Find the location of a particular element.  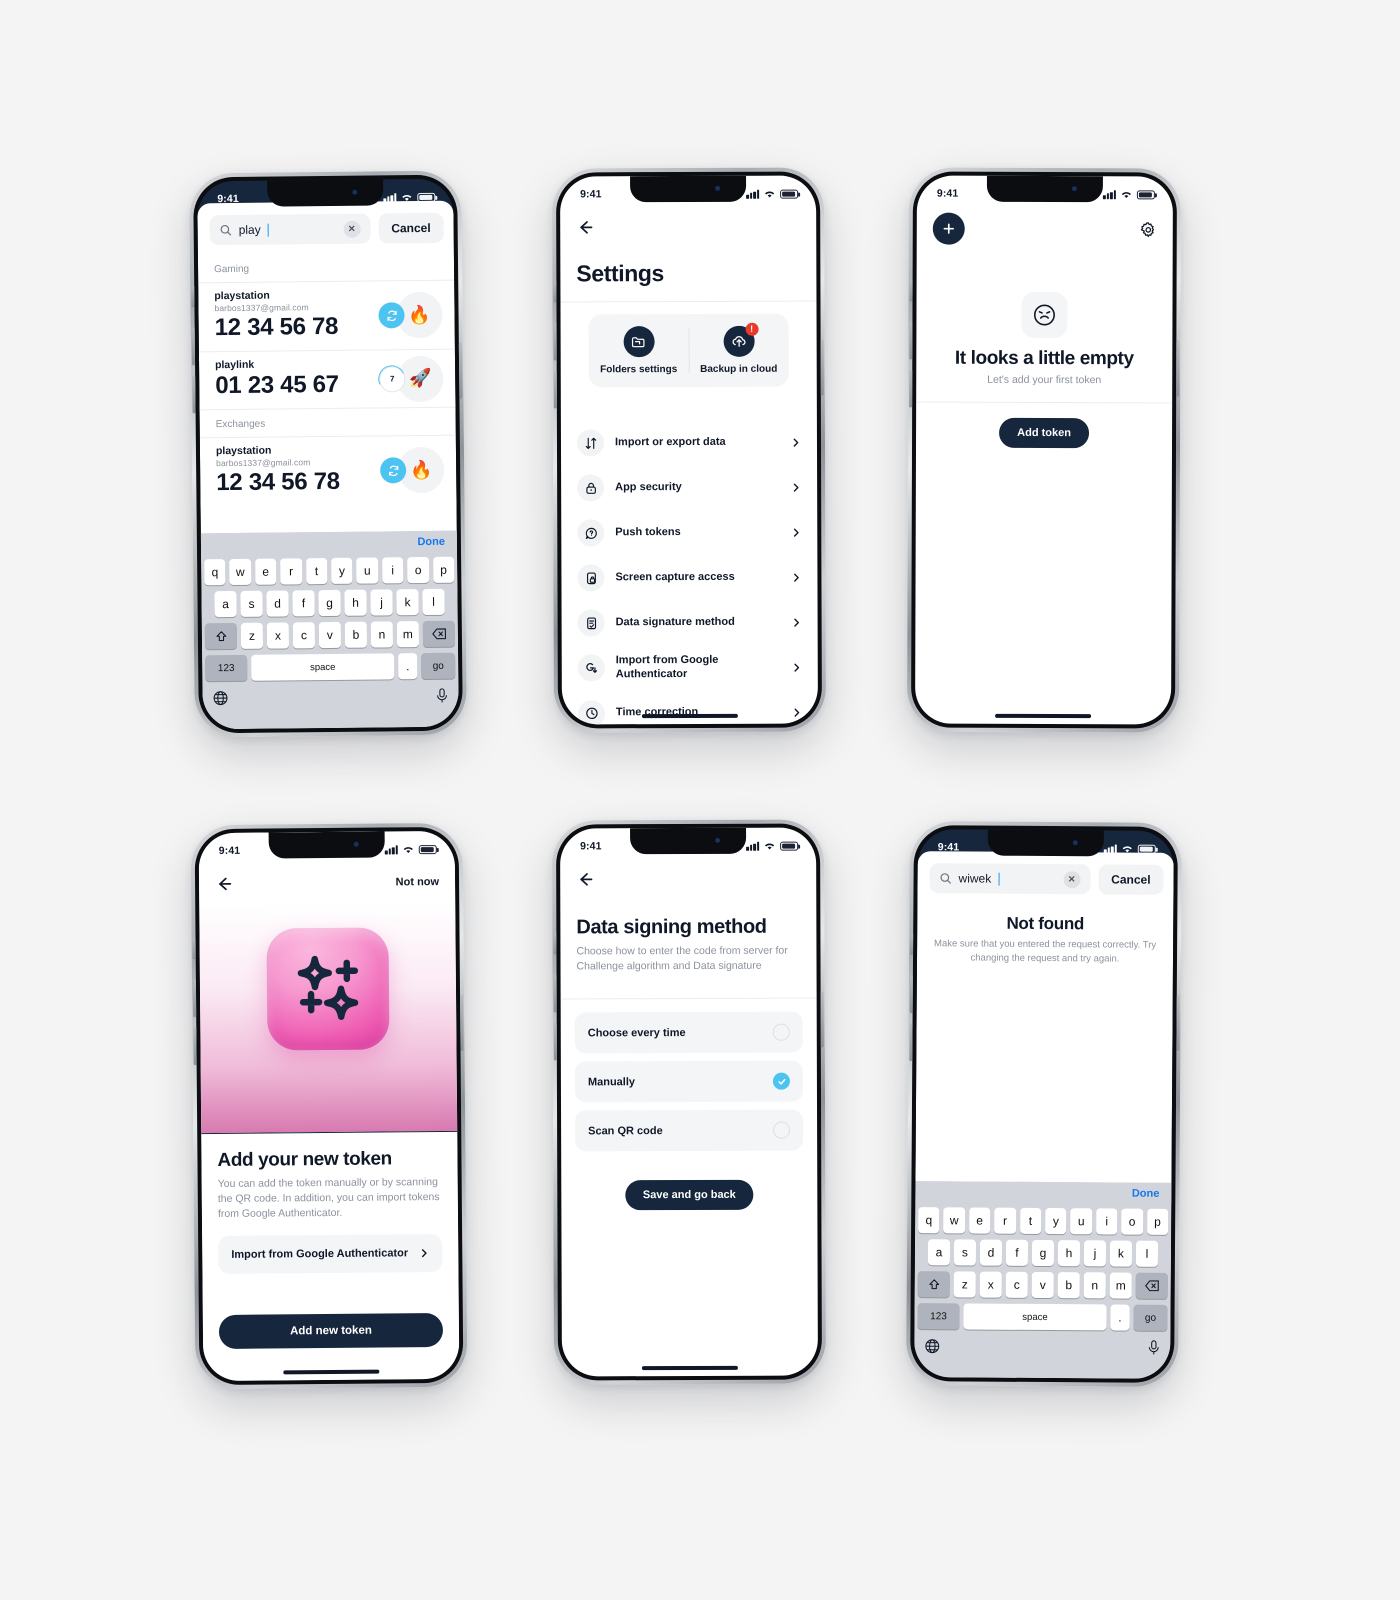

key-y: y is located at coordinates (1056, 1221).